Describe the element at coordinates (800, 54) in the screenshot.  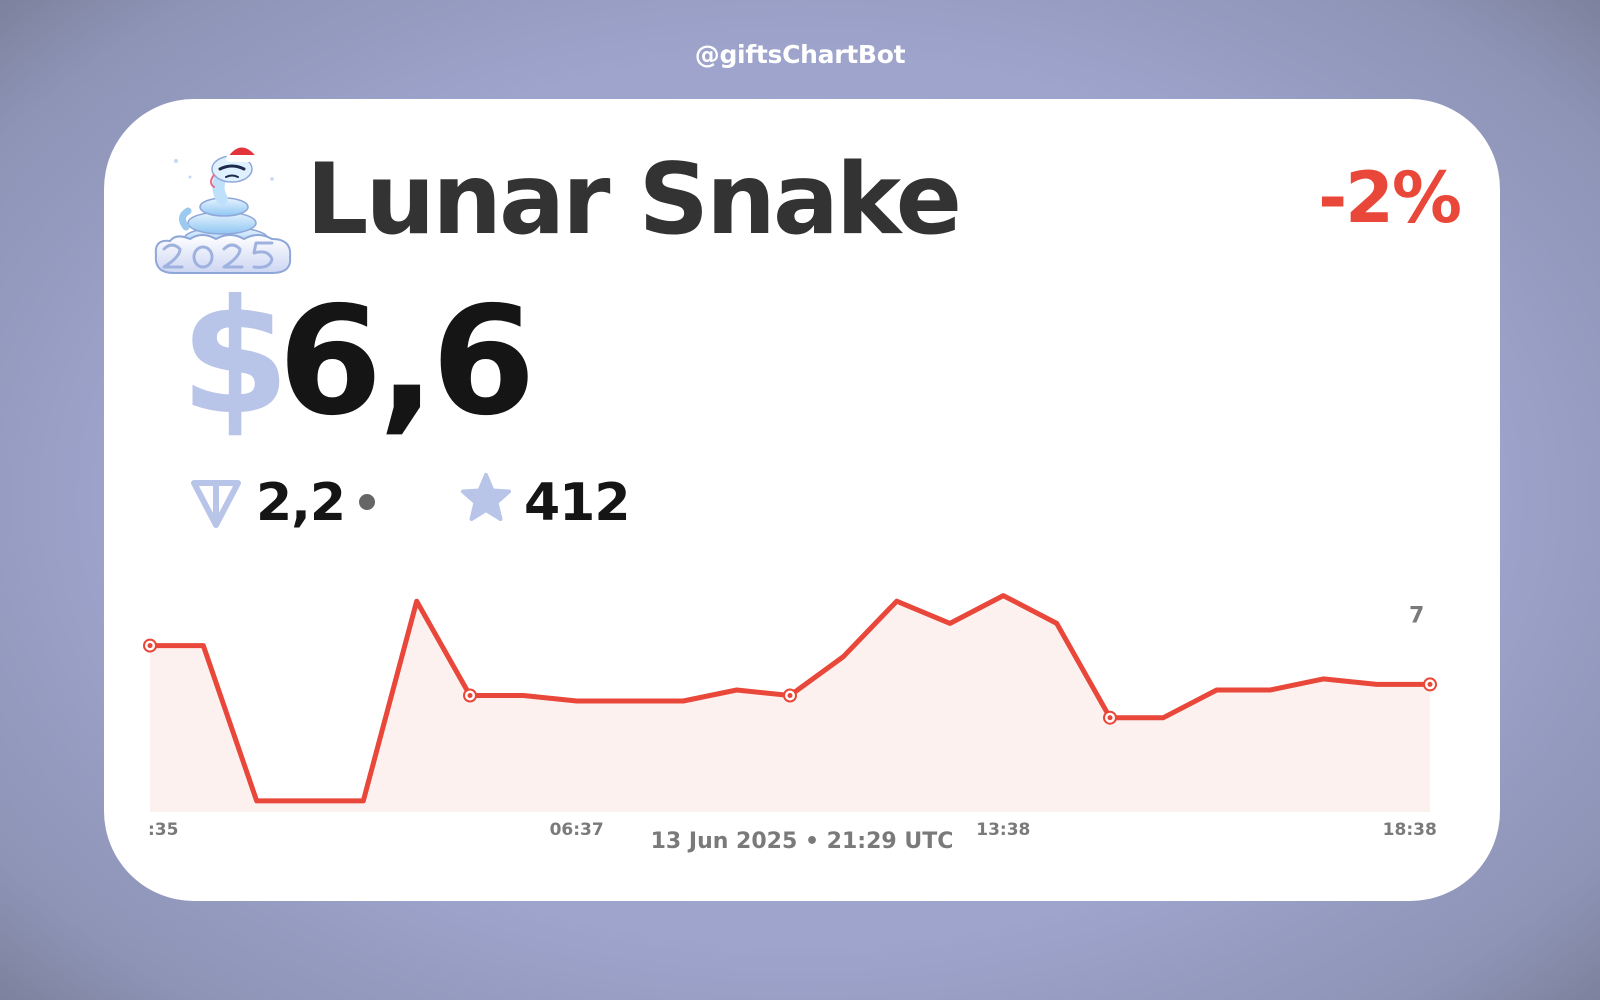
I see `bot-handle: @giftsChartBot` at that location.